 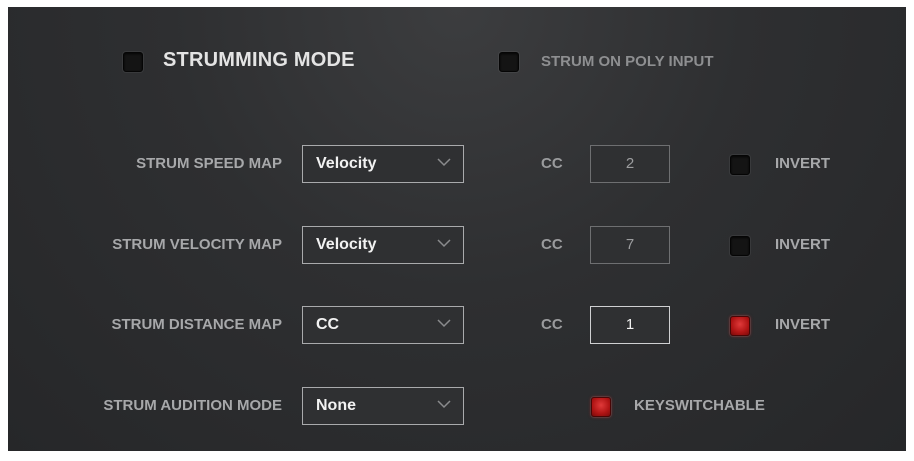 What do you see at coordinates (630, 164) in the screenshot?
I see `strum-speed-cc-input: 2` at bounding box center [630, 164].